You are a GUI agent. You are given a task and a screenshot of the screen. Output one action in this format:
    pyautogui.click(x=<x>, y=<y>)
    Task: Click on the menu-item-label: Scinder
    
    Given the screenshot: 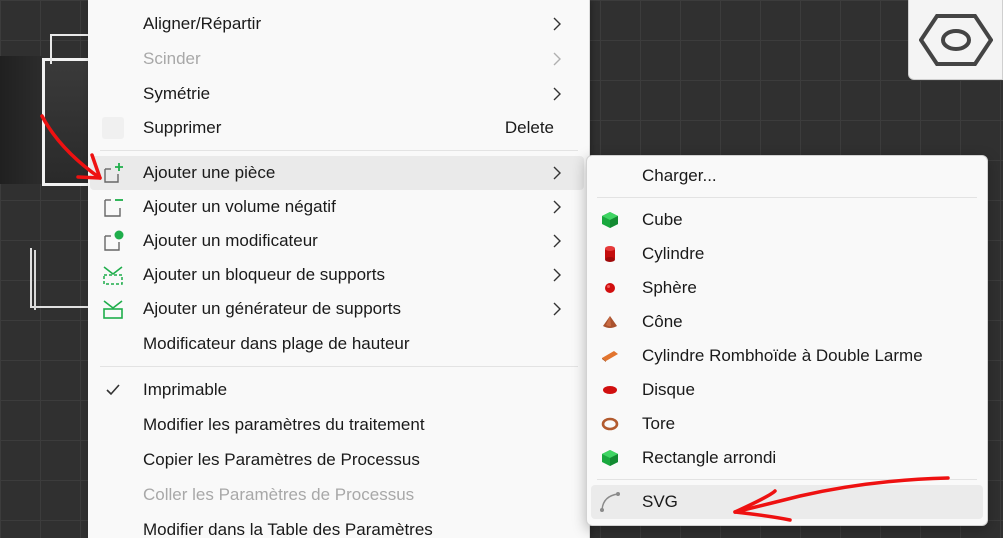 What is the action you would take?
    pyautogui.click(x=172, y=58)
    